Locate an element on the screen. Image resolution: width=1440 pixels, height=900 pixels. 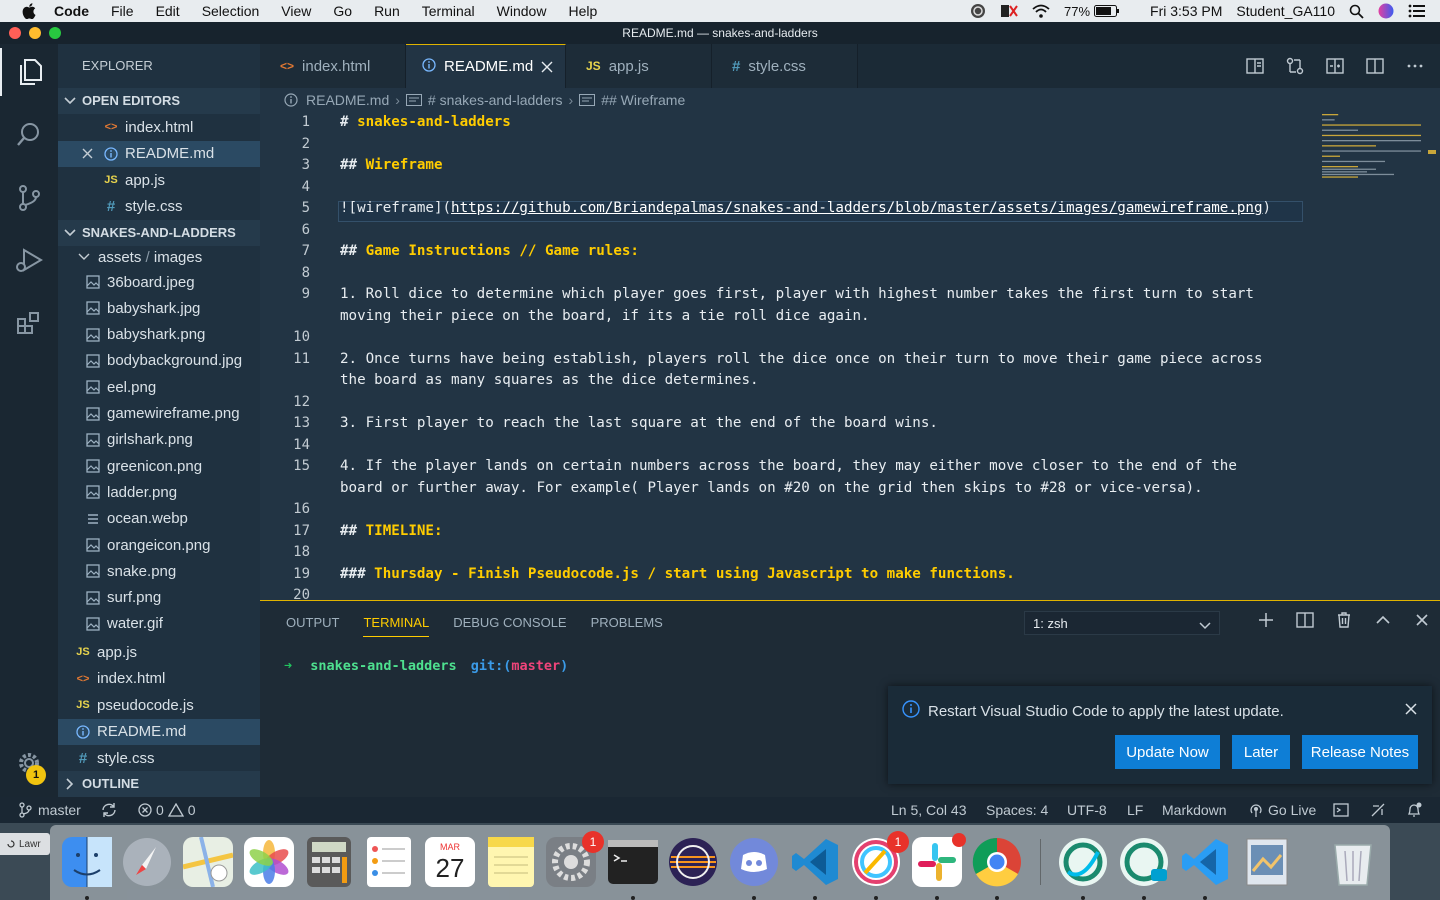
photos-icon is located at coordinates (269, 862).